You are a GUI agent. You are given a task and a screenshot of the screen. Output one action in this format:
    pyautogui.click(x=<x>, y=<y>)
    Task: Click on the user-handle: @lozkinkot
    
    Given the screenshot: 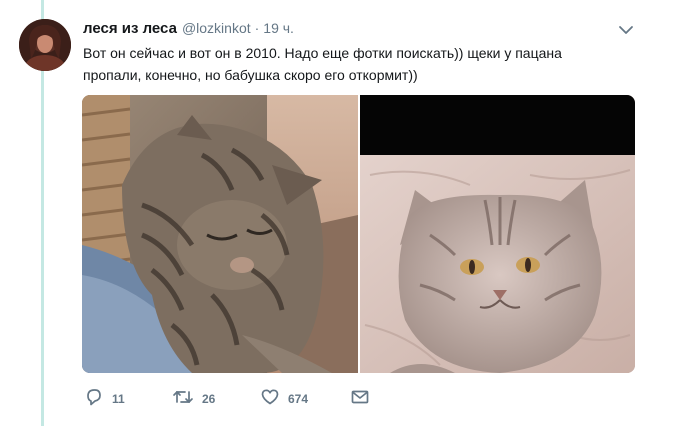 What is the action you would take?
    pyautogui.click(x=216, y=28)
    